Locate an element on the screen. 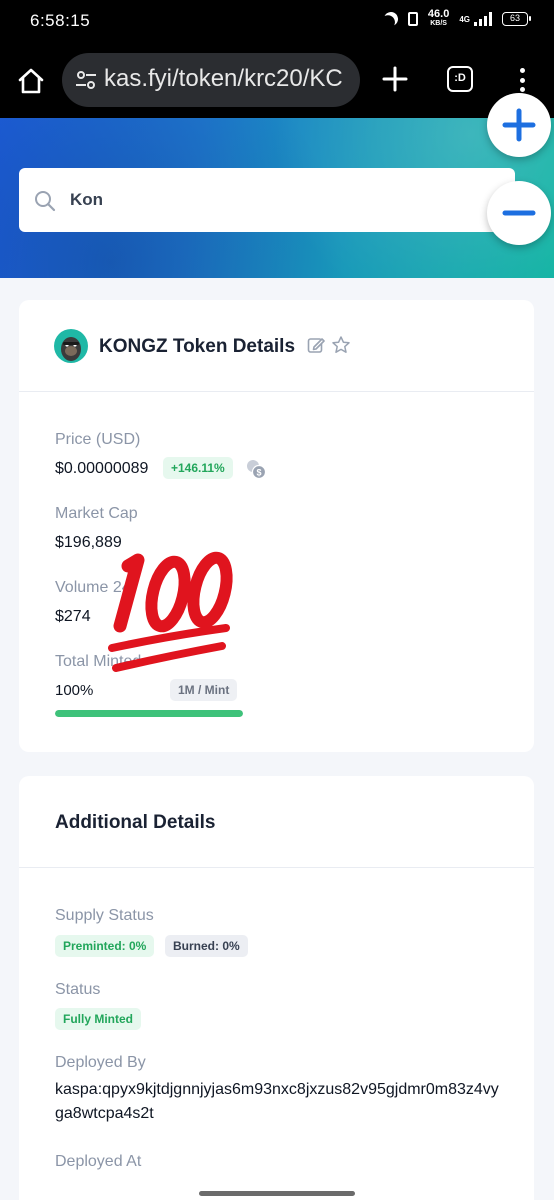 The height and width of the screenshot is (1200, 554). preminted-badge: Preminted: 0% is located at coordinates (105, 946).